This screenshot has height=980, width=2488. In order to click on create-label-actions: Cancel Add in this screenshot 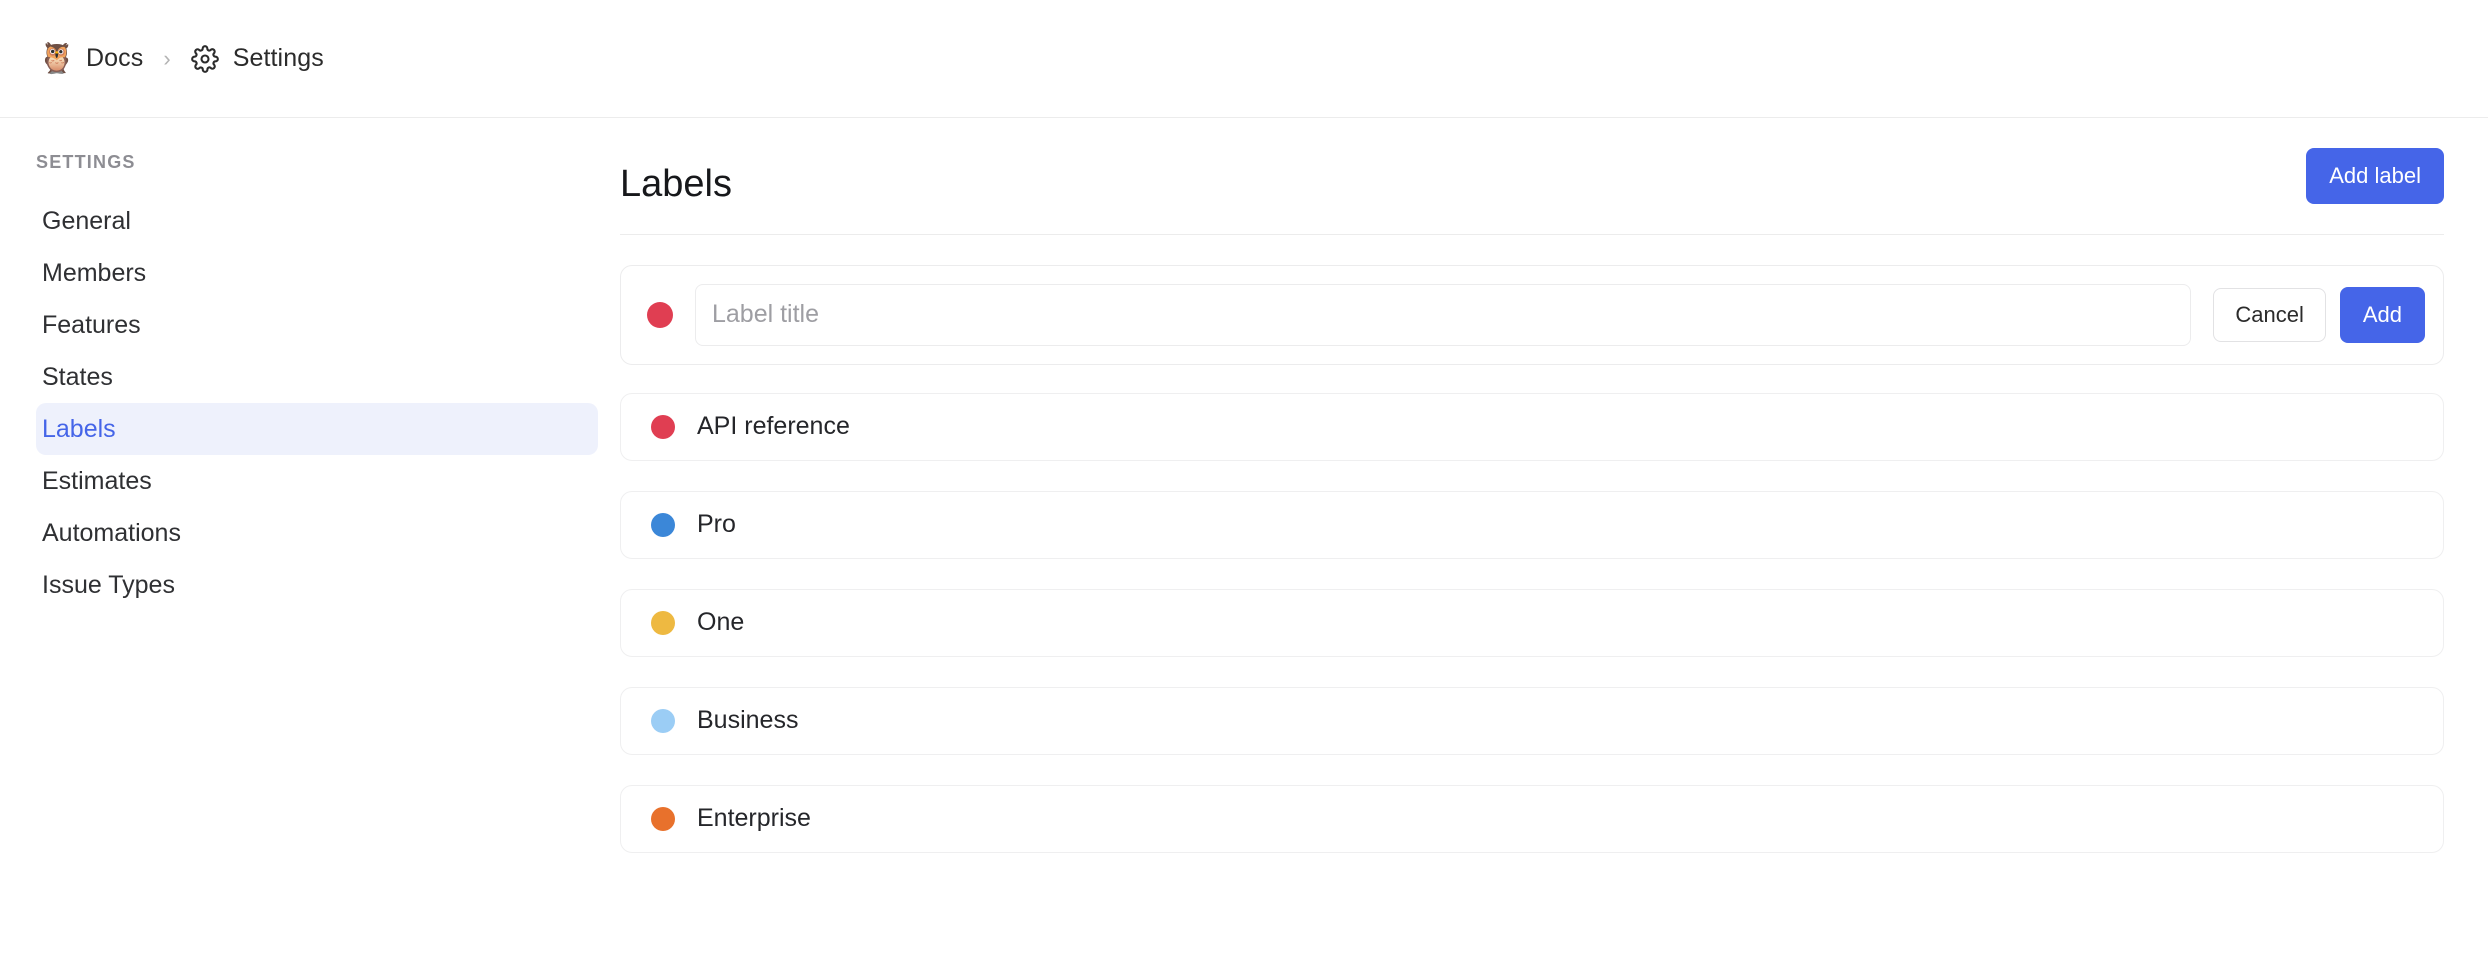, I will do `click(2319, 314)`.